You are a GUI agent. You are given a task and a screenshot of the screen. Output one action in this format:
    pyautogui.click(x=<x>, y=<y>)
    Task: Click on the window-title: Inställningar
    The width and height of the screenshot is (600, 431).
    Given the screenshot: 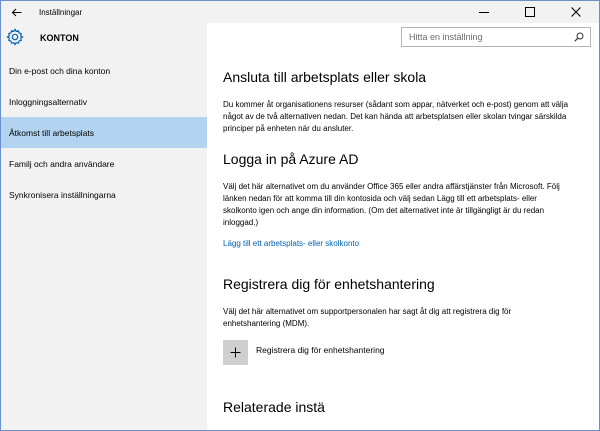 What is the action you would take?
    pyautogui.click(x=61, y=12)
    